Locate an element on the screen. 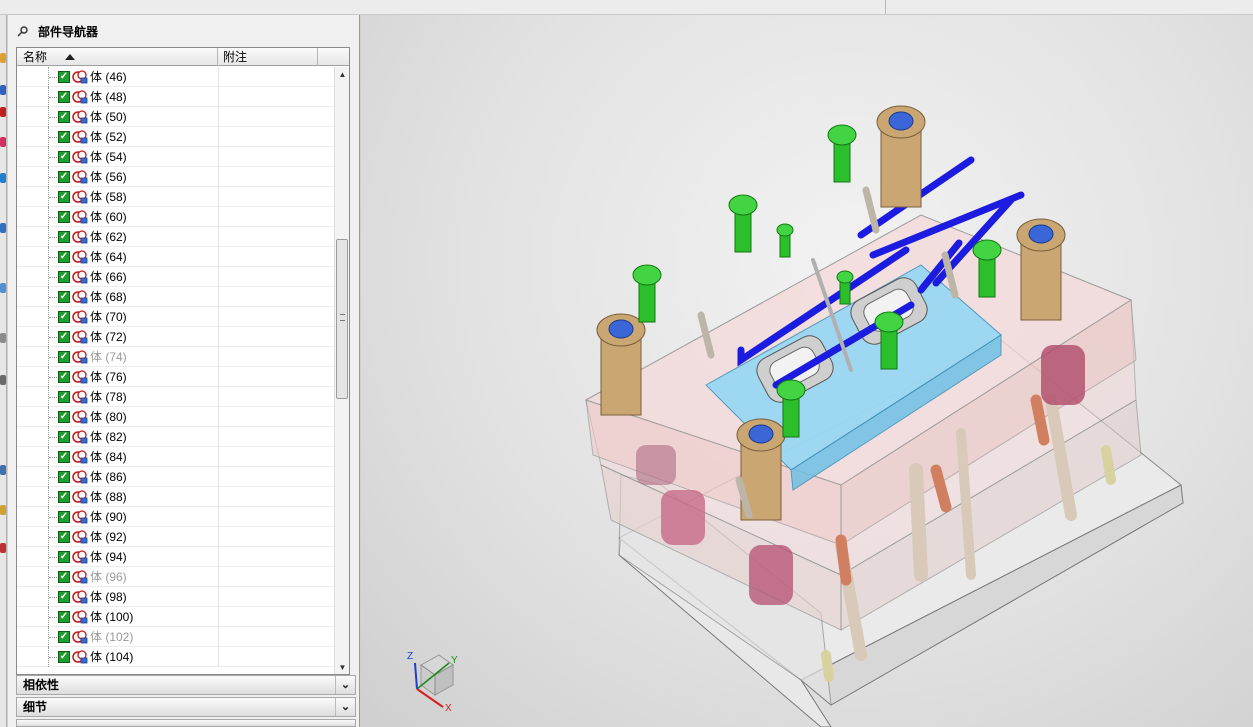 The image size is (1253, 727). vertical-scrollbar: ▲ ▼ is located at coordinates (341, 370).